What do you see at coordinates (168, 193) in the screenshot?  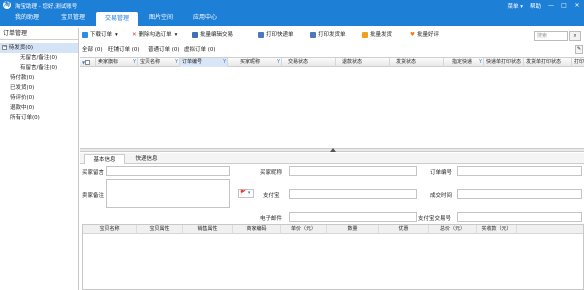 I see `seller-memo-field` at bounding box center [168, 193].